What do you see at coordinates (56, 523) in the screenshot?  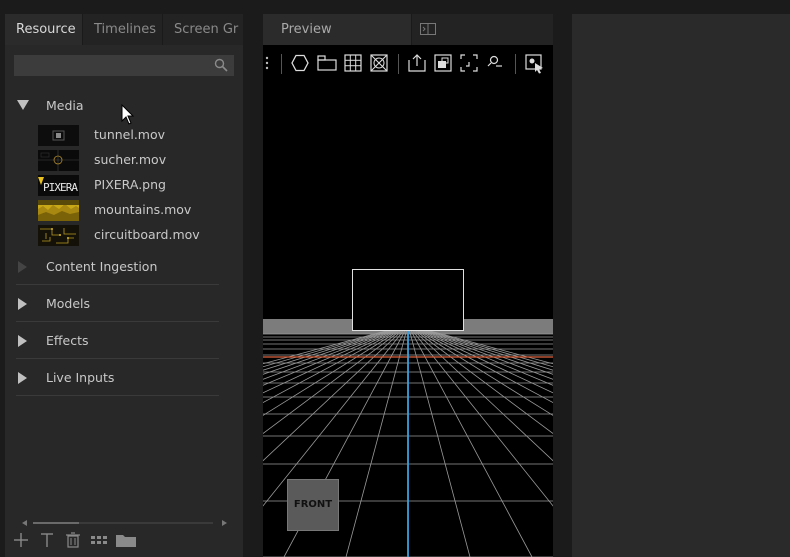 I see `scroll-thumb` at bounding box center [56, 523].